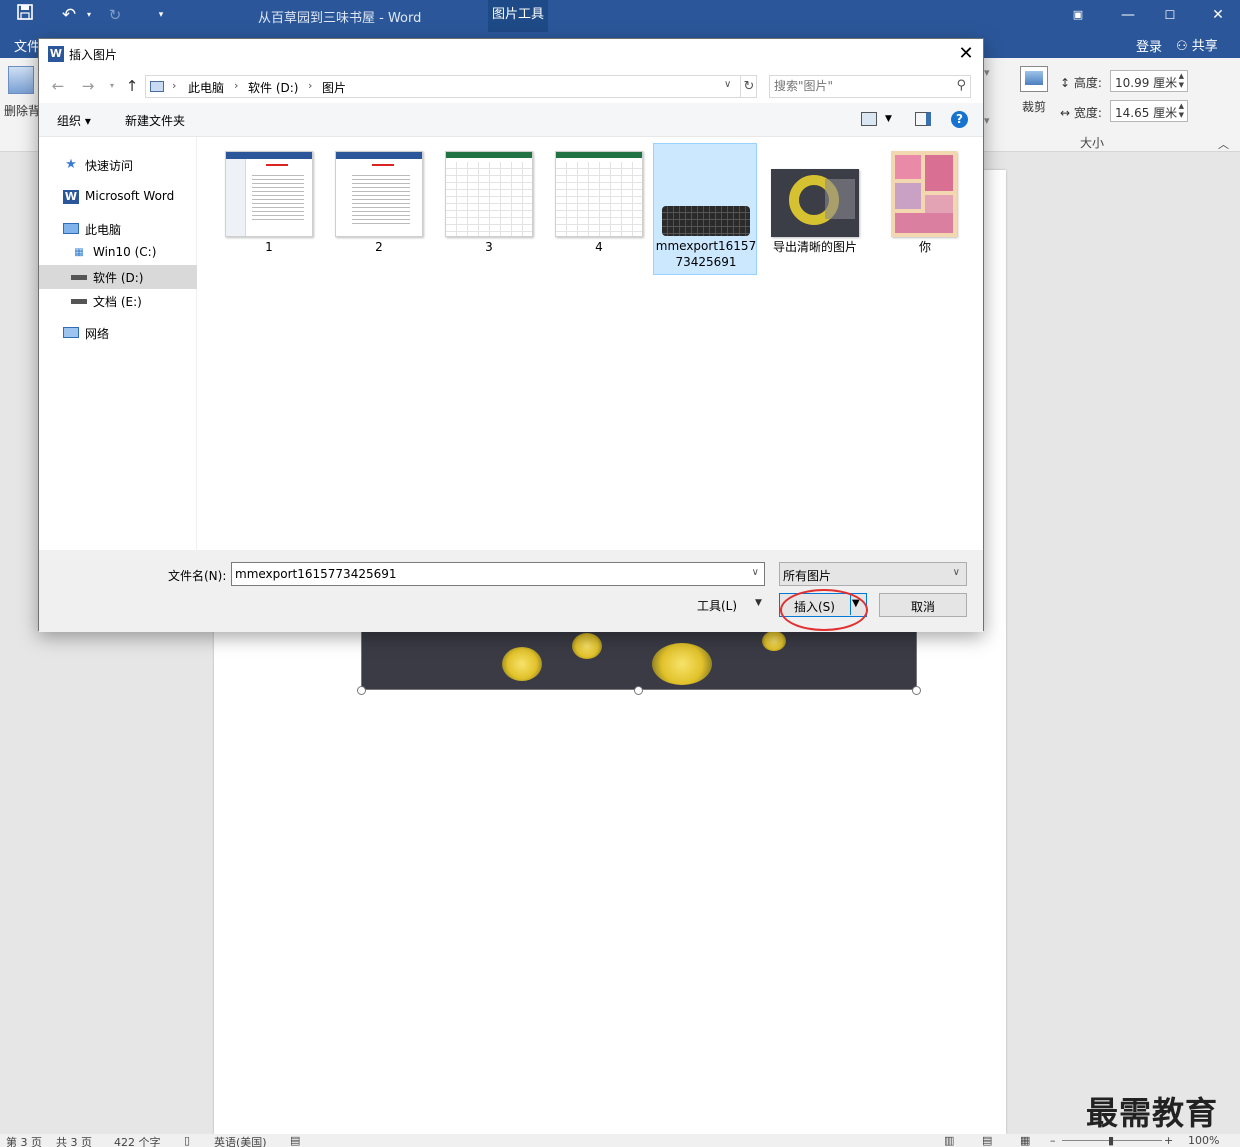 This screenshot has width=1240, height=1147. What do you see at coordinates (987, 1140) in the screenshot?
I see `print-layout-icon: ▤` at bounding box center [987, 1140].